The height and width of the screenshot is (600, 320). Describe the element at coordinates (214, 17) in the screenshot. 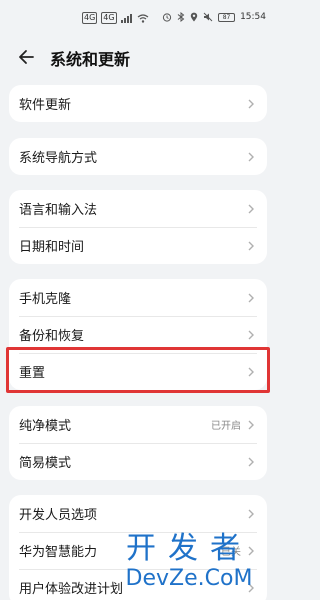

I see `status-bar-right: 87 15:54` at that location.